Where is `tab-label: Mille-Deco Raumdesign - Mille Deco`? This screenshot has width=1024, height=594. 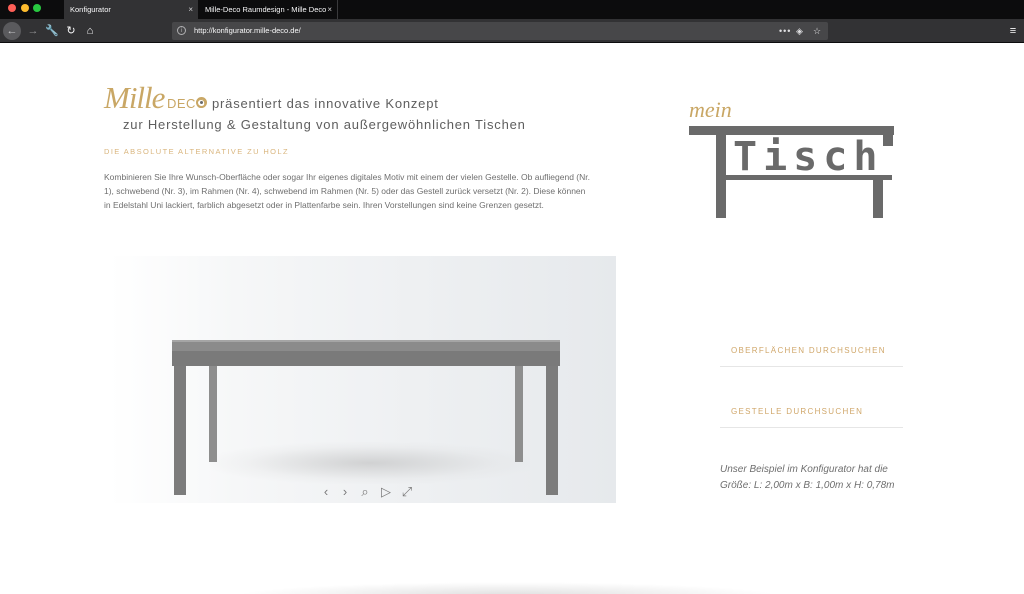 tab-label: Mille-Deco Raumdesign - Mille Deco is located at coordinates (266, 9).